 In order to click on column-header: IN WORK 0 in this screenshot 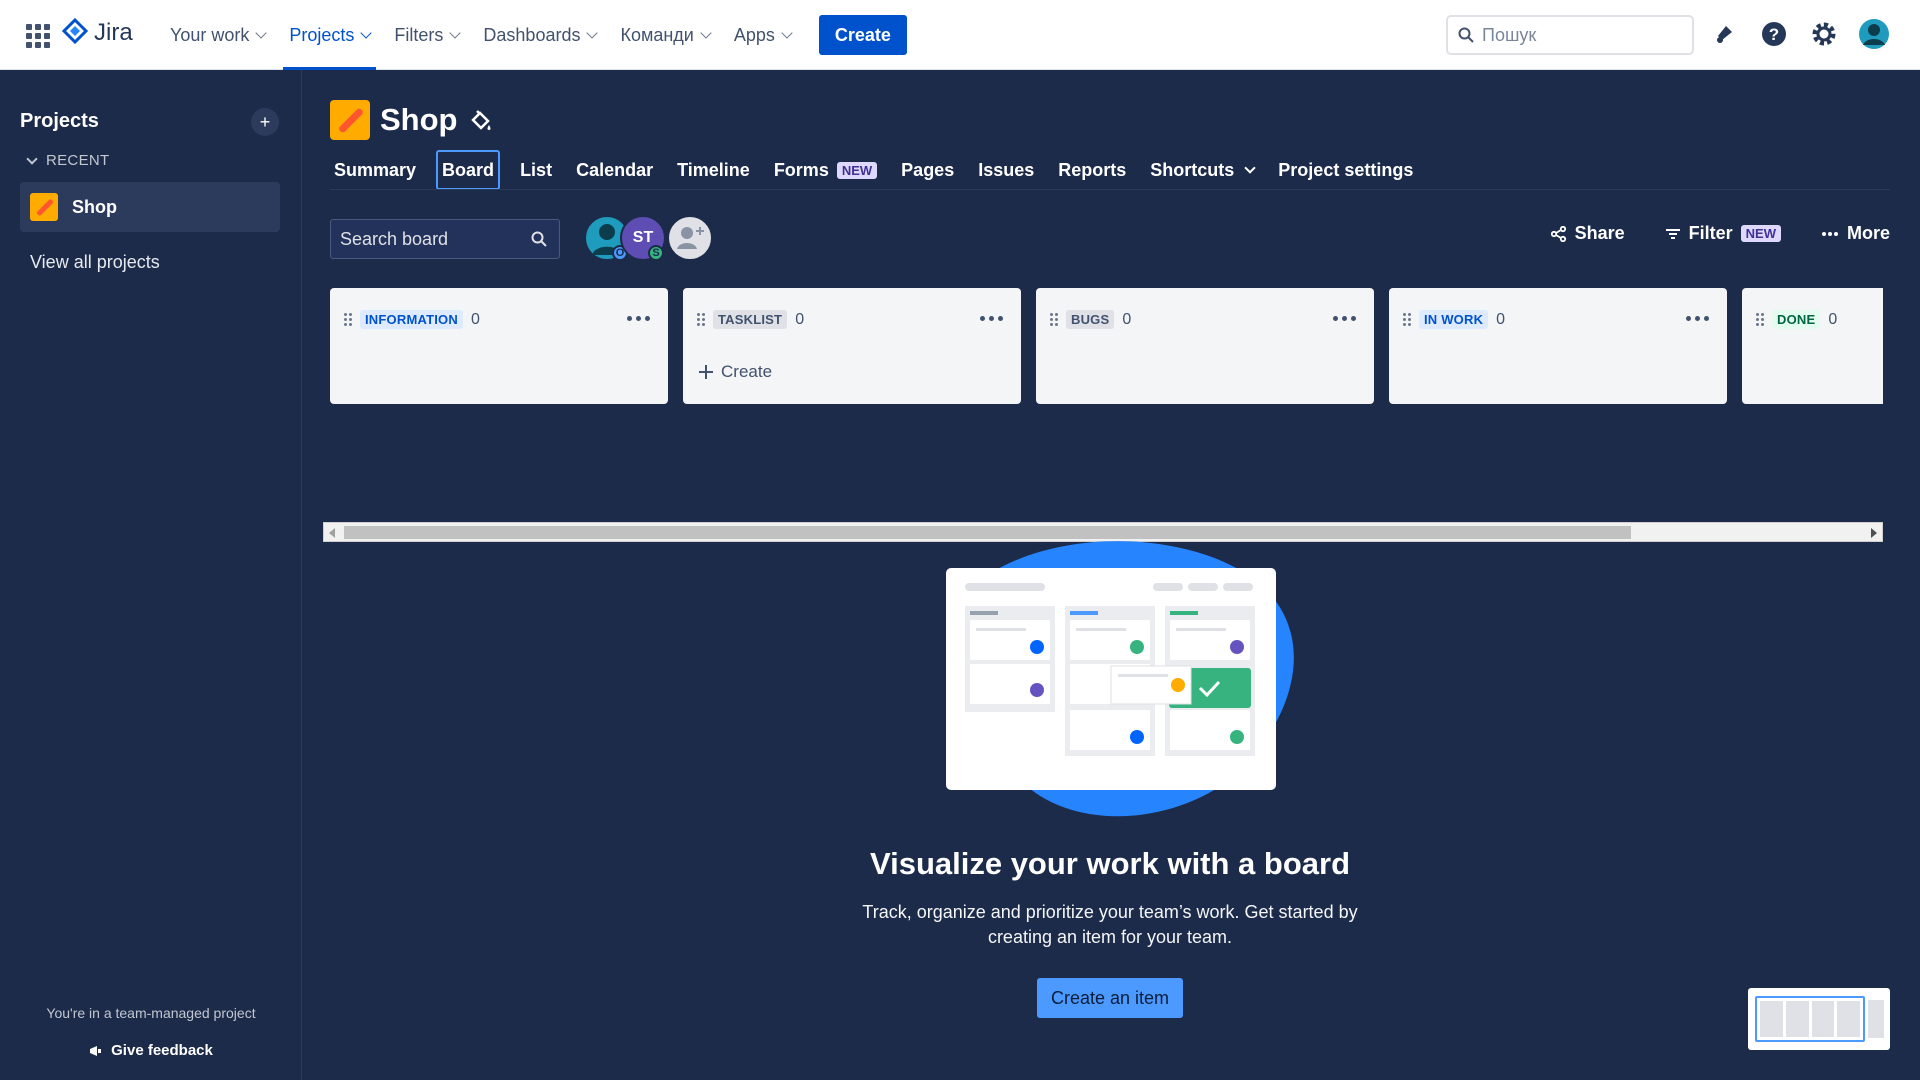, I will do `click(1454, 319)`.